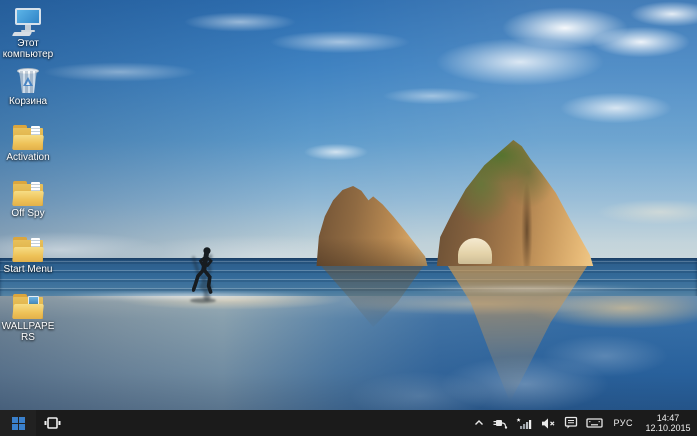 The image size is (697, 436). What do you see at coordinates (28, 213) in the screenshot?
I see `desktop-icon-label: Off Spy` at bounding box center [28, 213].